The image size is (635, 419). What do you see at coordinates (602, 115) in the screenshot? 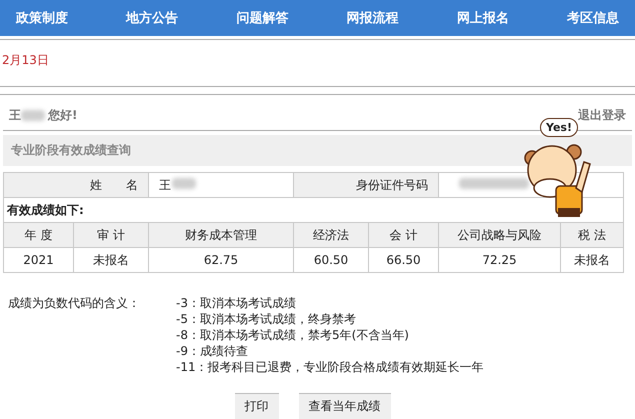
I see `logout-link: 退出登录` at bounding box center [602, 115].